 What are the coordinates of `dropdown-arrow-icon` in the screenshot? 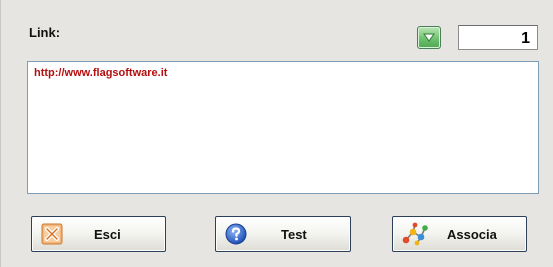 It's located at (429, 37).